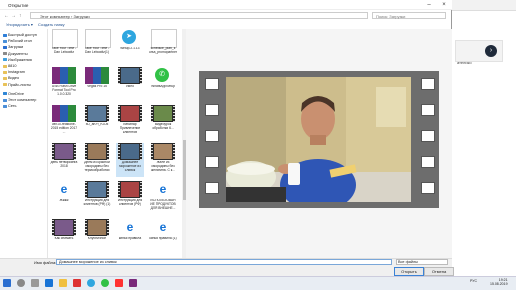  I want to click on arrow-right-icon: ›, so click(491, 51).